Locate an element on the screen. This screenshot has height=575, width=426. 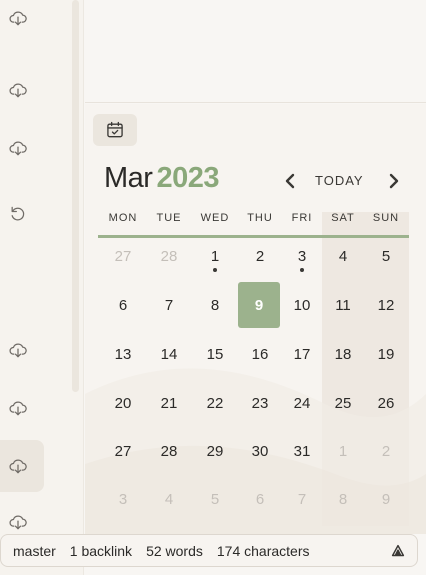
calendar-day-number: 2 is located at coordinates (386, 451).